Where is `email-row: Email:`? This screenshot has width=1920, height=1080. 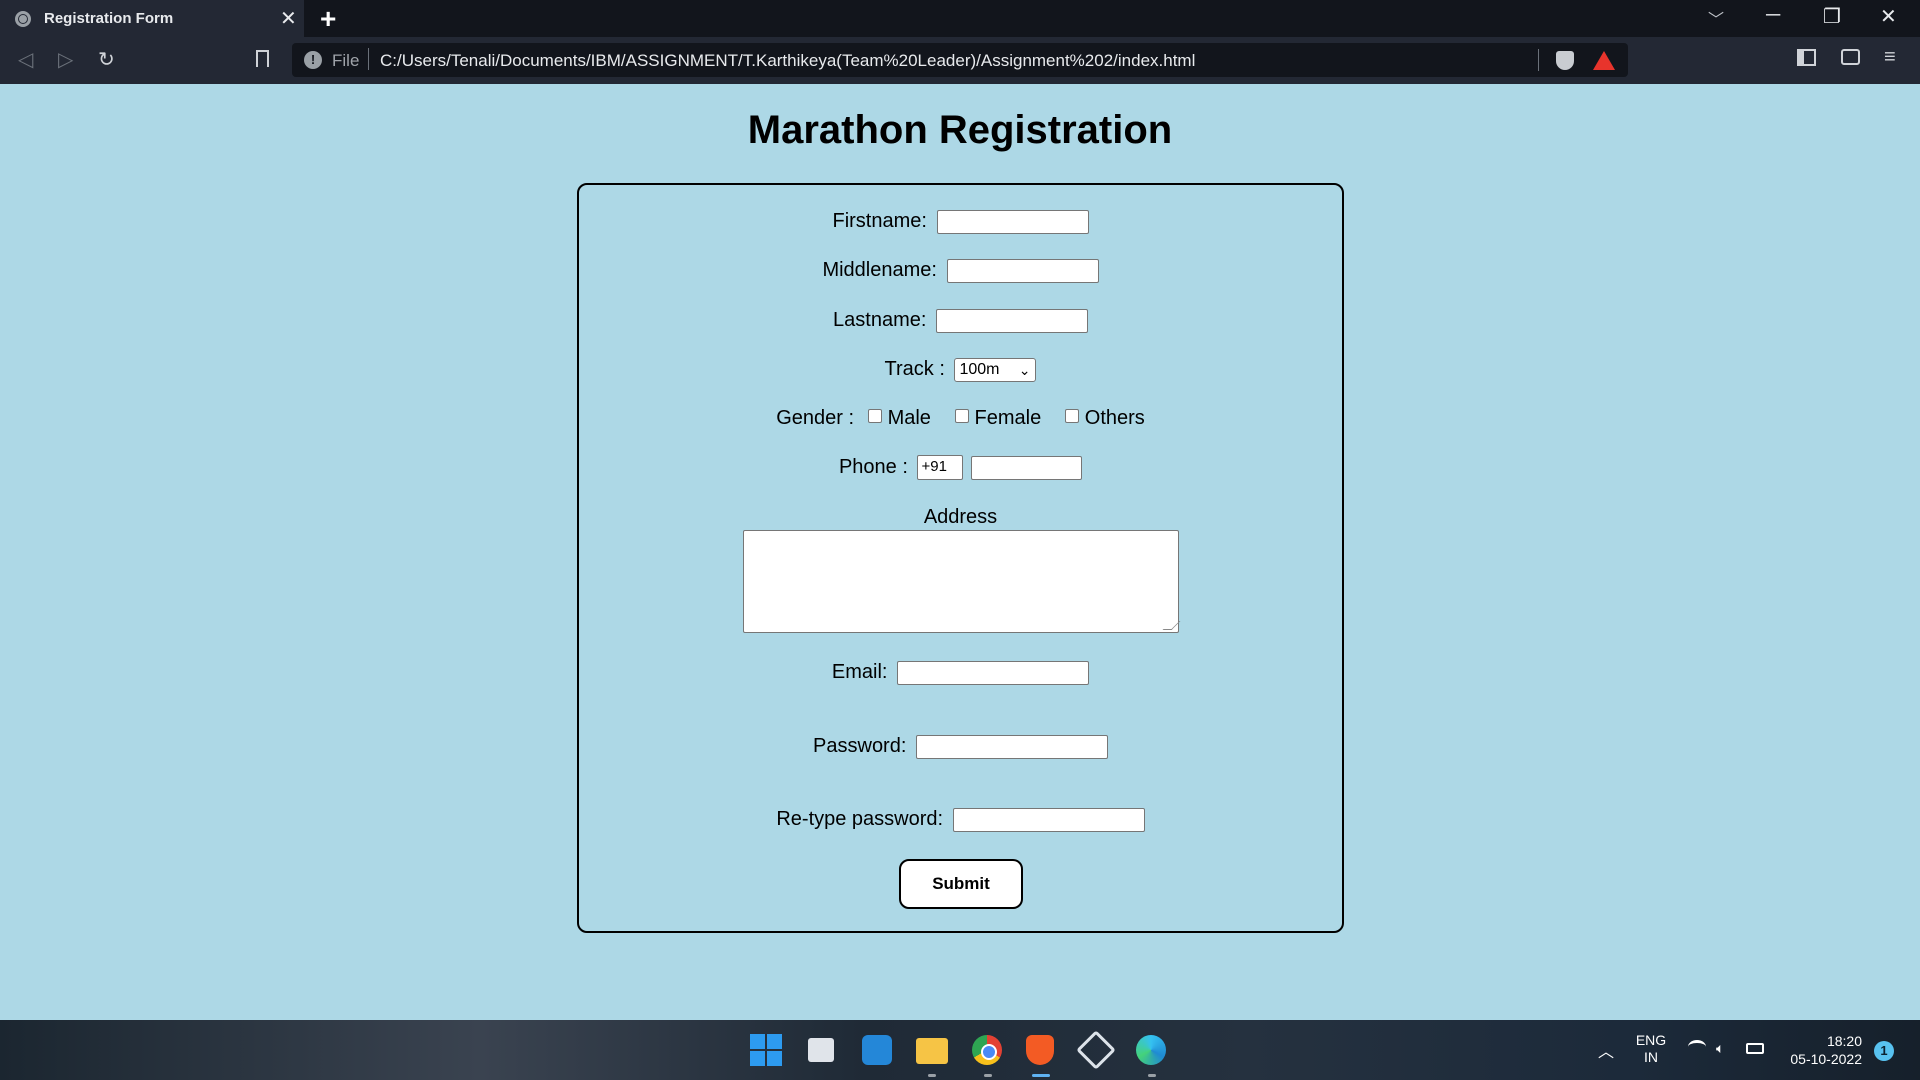 email-row: Email: is located at coordinates (960, 673).